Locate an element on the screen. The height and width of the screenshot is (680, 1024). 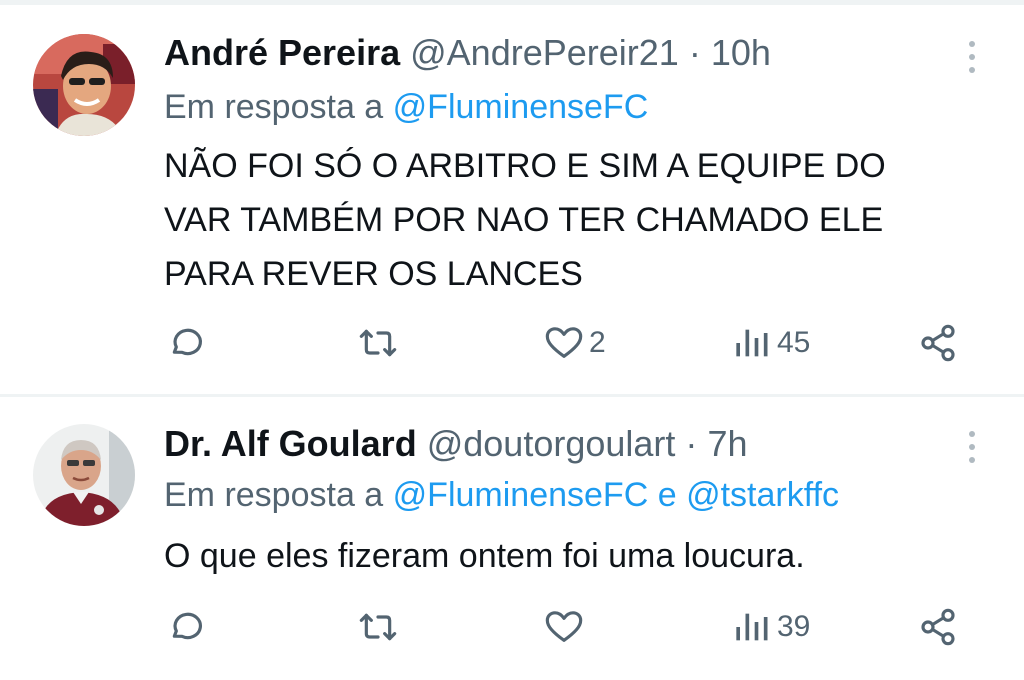
like-button: 2 is located at coordinates (574, 343).